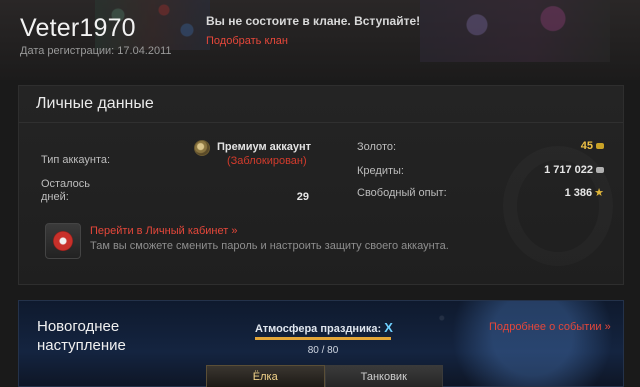 Image resolution: width=640 pixels, height=387 pixels. Describe the element at coordinates (313, 21) in the screenshot. I see `clan-message: Вы не состоите в клане. Вступайте!` at that location.